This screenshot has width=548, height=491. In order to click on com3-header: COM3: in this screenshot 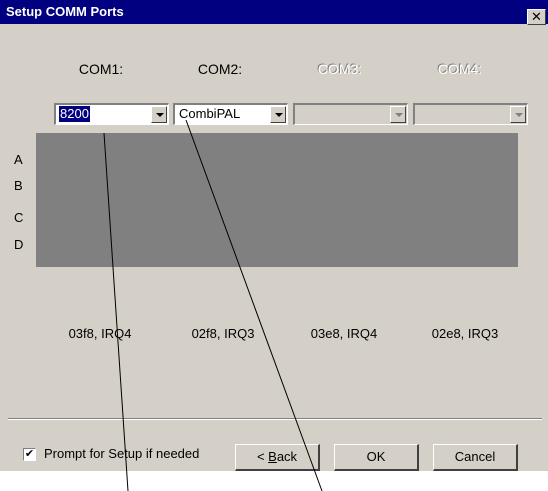, I will do `click(340, 69)`.